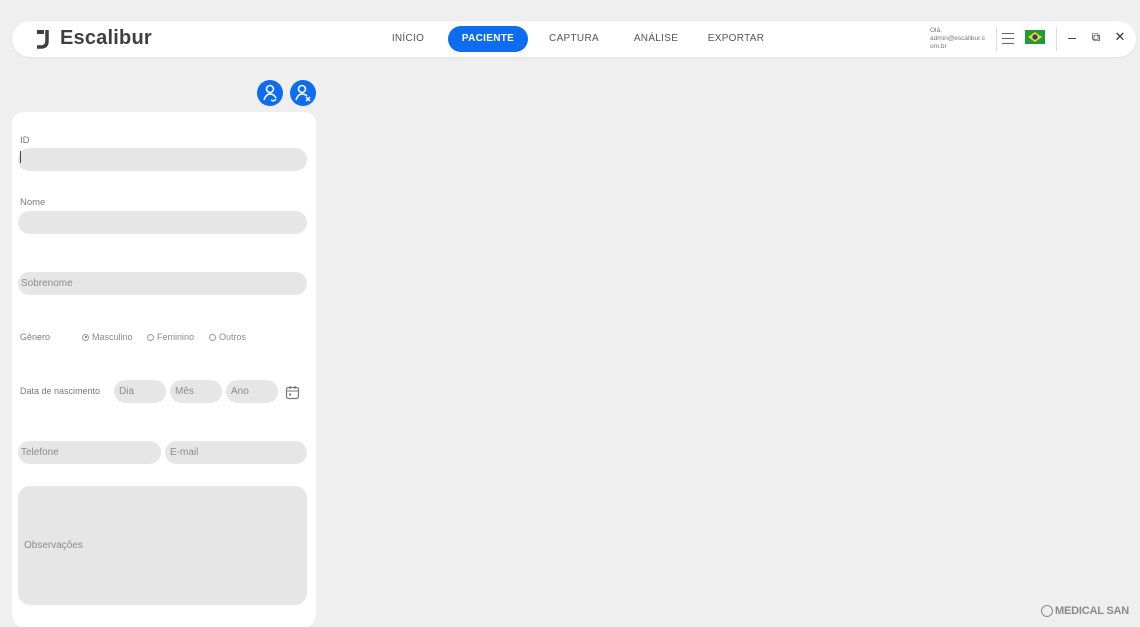  I want to click on app-logo: Escalibur, so click(93, 38).